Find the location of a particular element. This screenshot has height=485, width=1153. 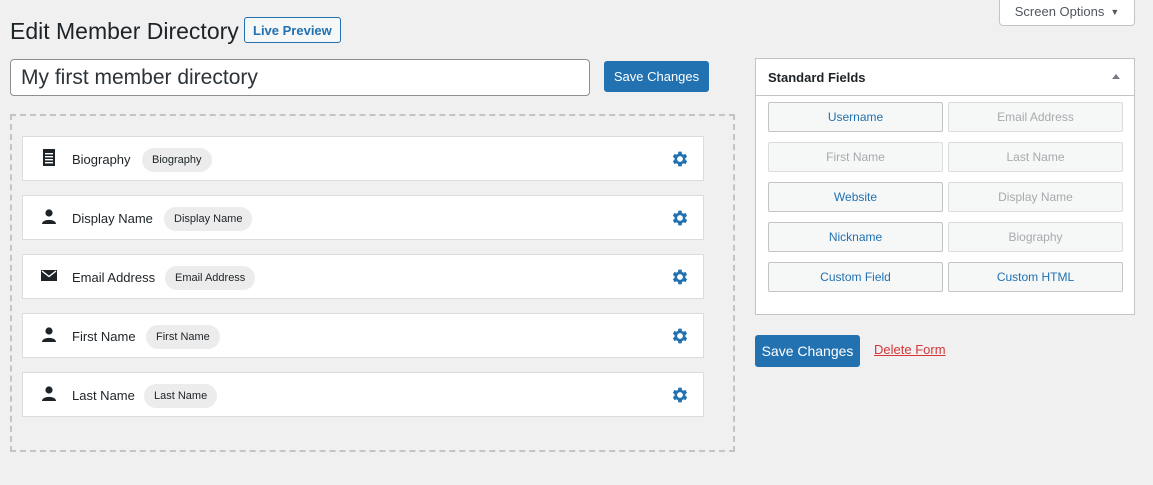

delete-form-link: Delete Form is located at coordinates (910, 350).